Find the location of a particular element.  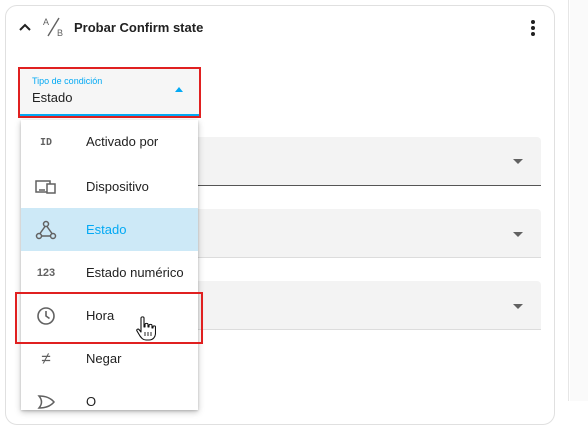

menu-item-label: Negar is located at coordinates (104, 358).